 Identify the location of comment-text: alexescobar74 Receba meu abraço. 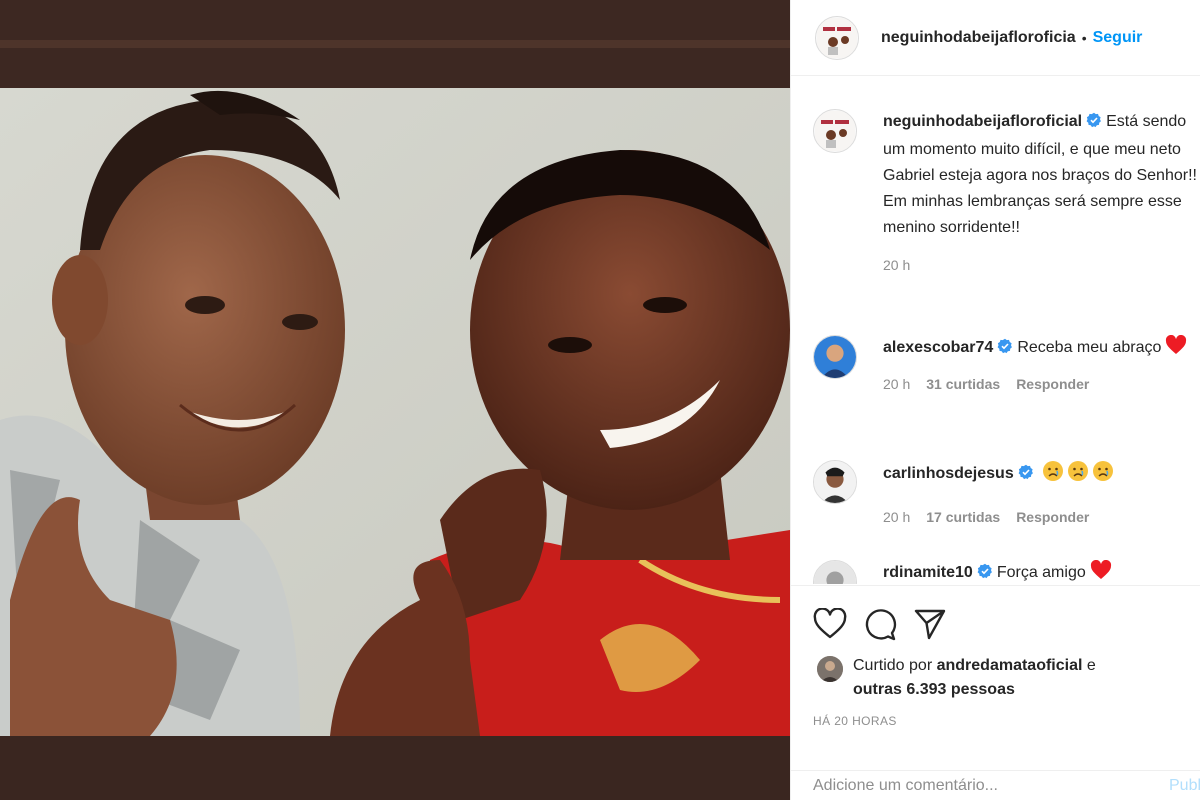
(1041, 349).